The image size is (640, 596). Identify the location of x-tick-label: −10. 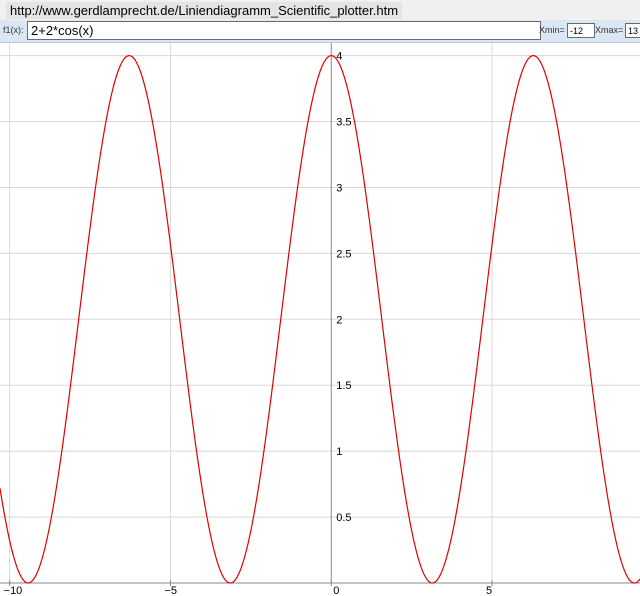
(13, 590).